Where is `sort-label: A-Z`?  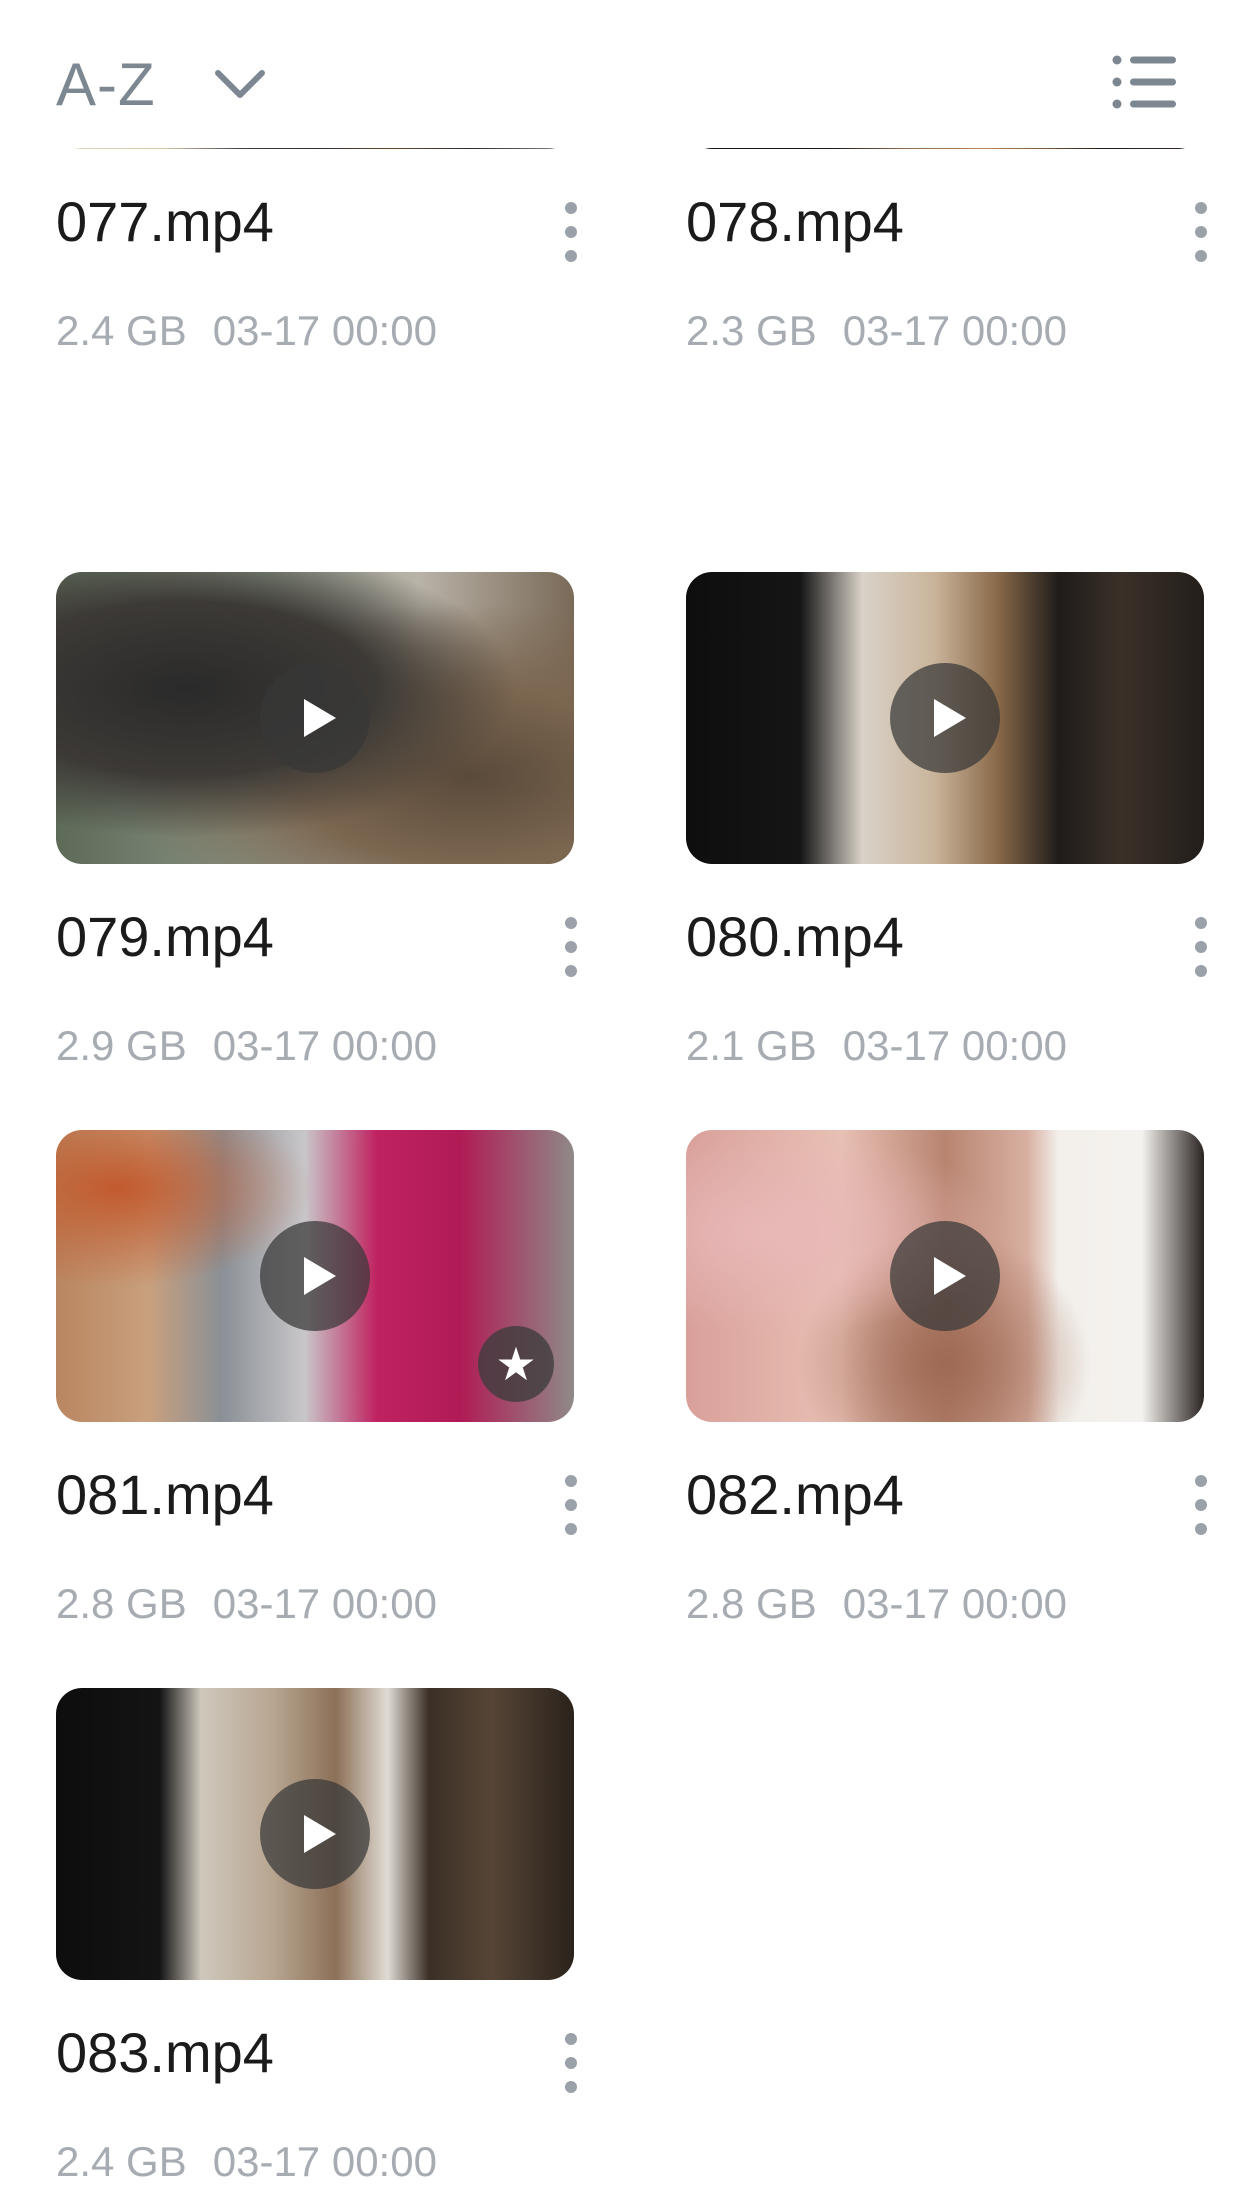 sort-label: A-Z is located at coordinates (106, 84).